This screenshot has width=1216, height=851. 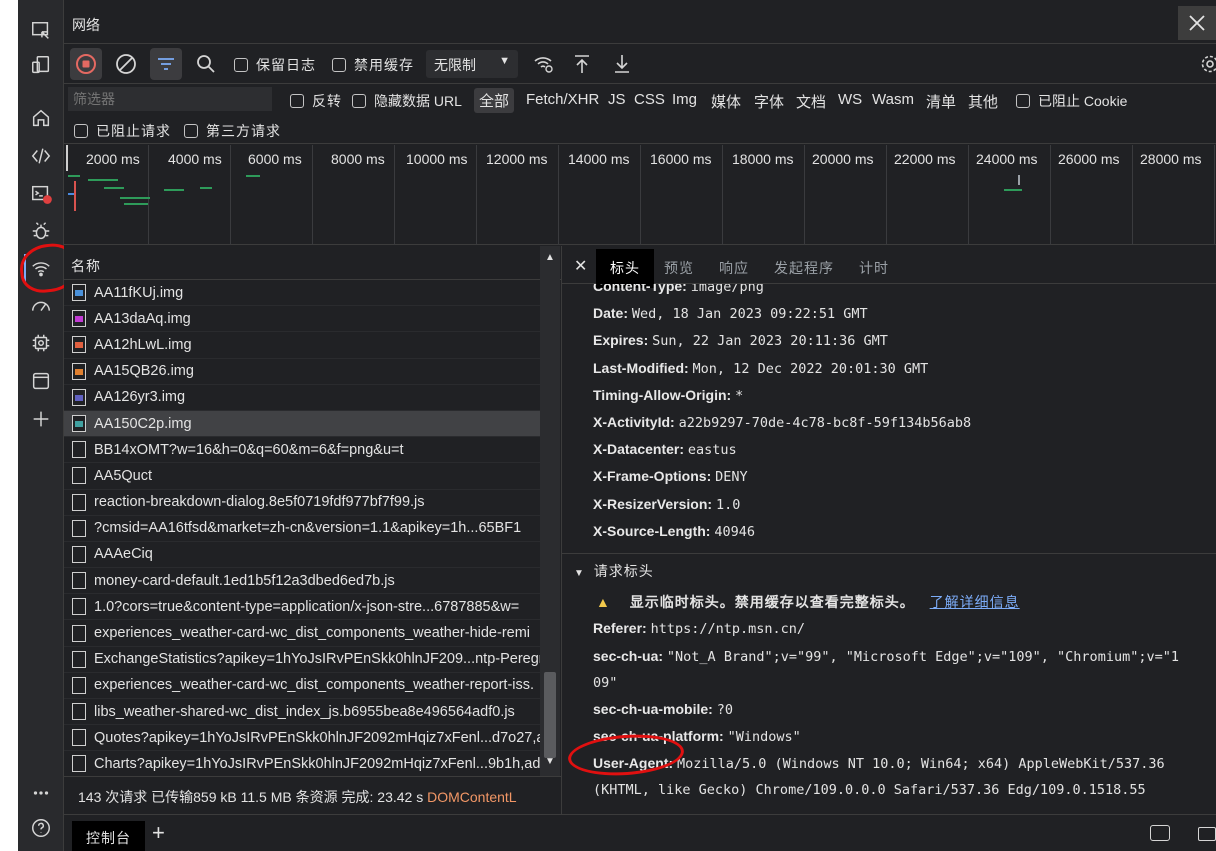 What do you see at coordinates (582, 64) in the screenshot?
I see `import-har-button` at bounding box center [582, 64].